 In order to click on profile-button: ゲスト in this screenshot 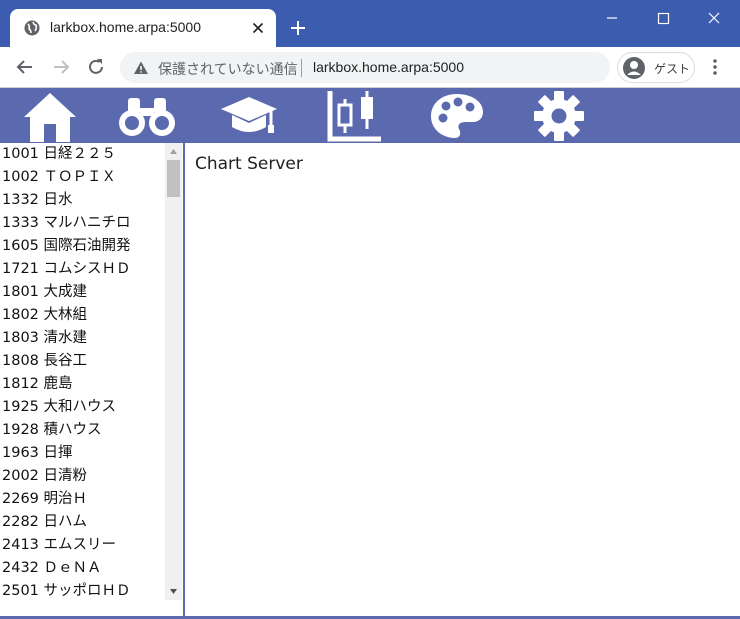, I will do `click(656, 67)`.